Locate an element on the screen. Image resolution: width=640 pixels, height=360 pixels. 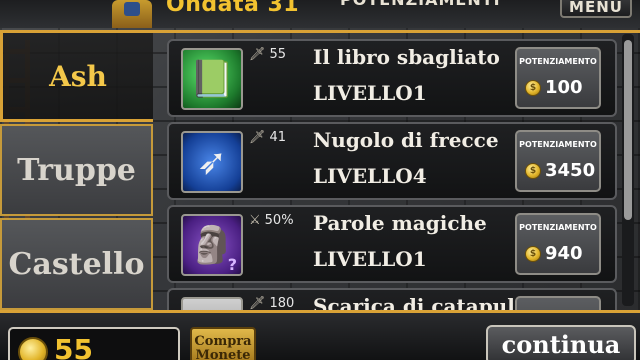
list-scrollbar is located at coordinates (628, 170).